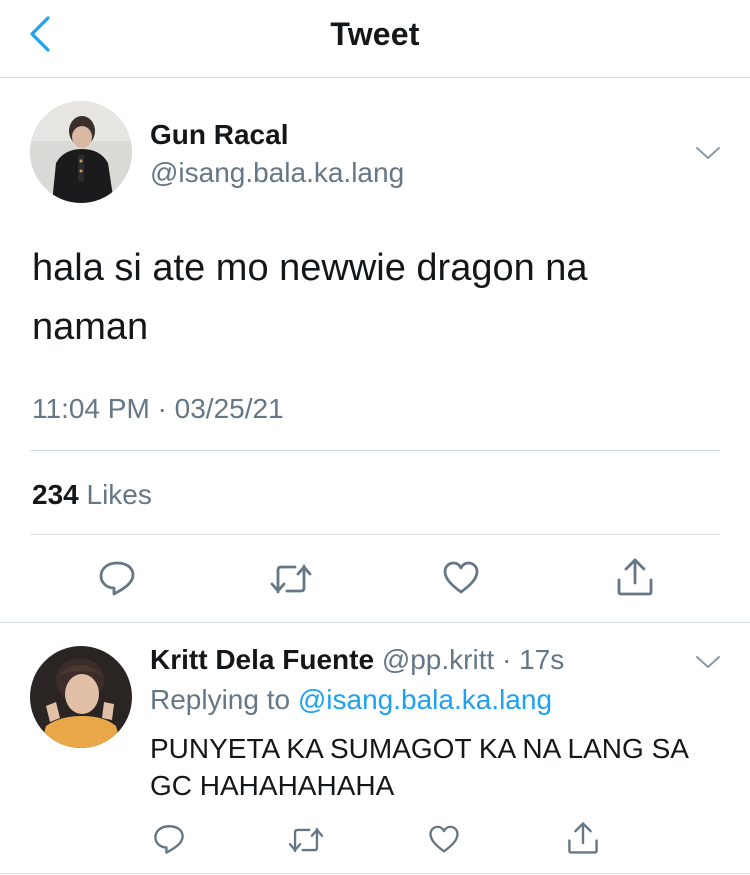  What do you see at coordinates (158, 408) in the screenshot?
I see `tweet-timestamp: 11:04 PM · 03/25/21` at bounding box center [158, 408].